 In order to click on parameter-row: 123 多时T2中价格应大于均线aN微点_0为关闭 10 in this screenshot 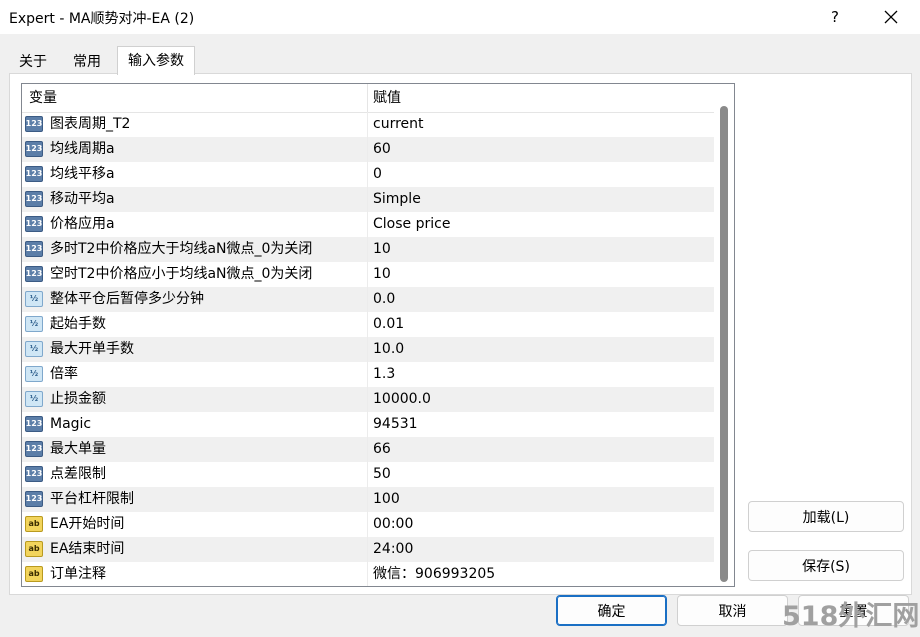, I will do `click(368, 249)`.